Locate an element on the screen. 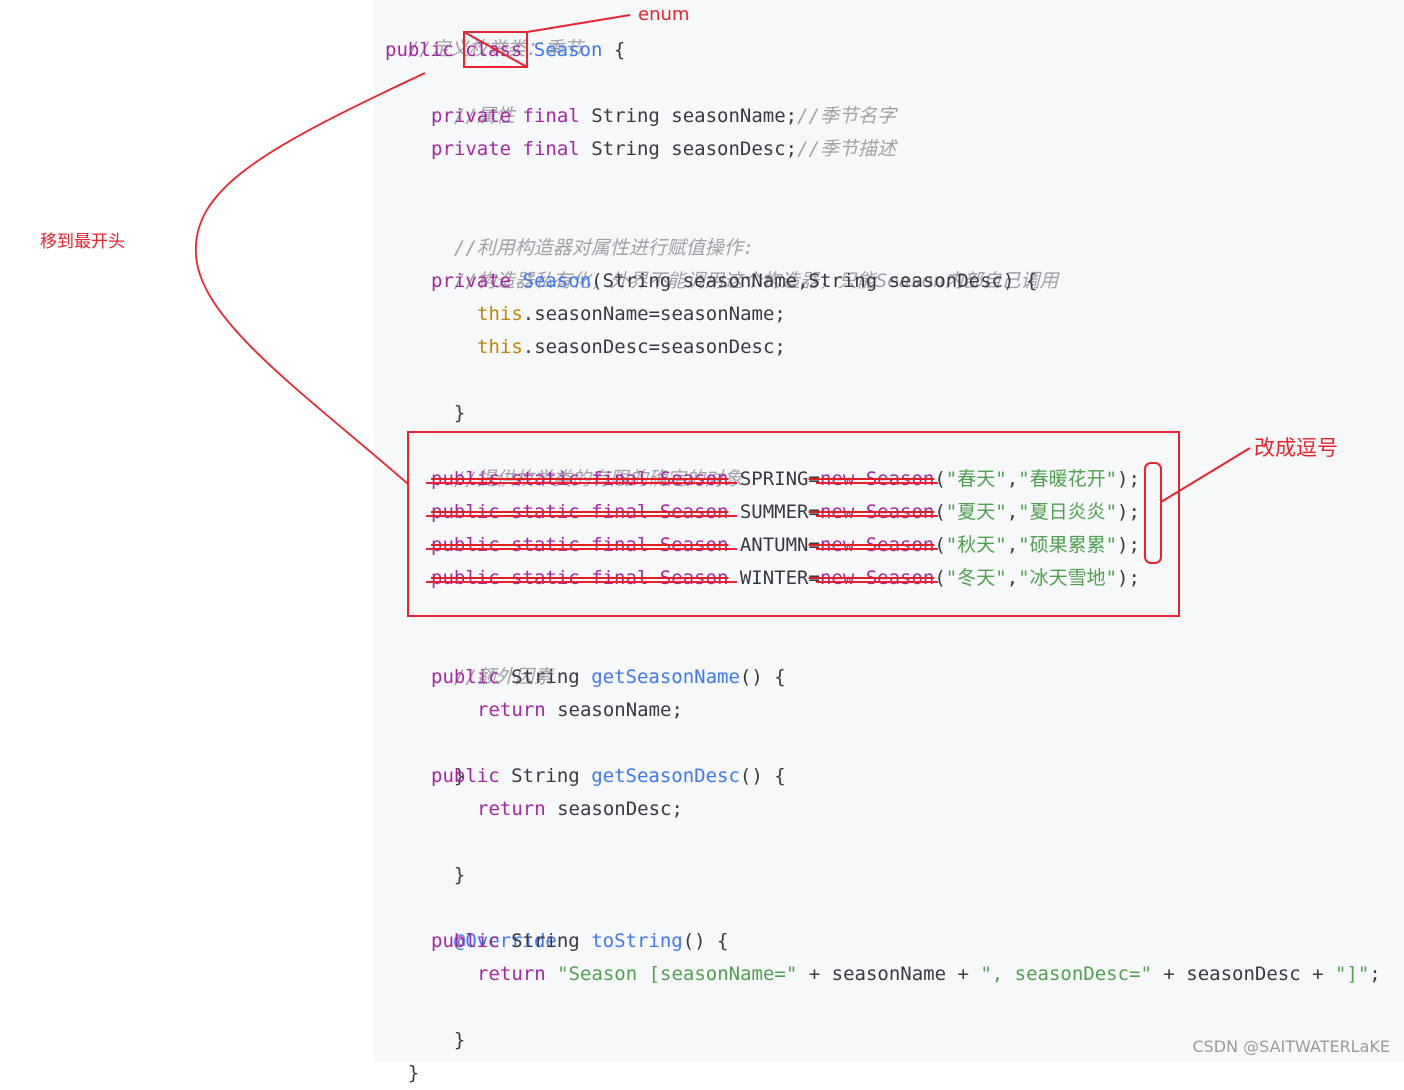 The height and width of the screenshot is (1090, 1404). string-arg: "硕果累累" is located at coordinates (1068, 545).